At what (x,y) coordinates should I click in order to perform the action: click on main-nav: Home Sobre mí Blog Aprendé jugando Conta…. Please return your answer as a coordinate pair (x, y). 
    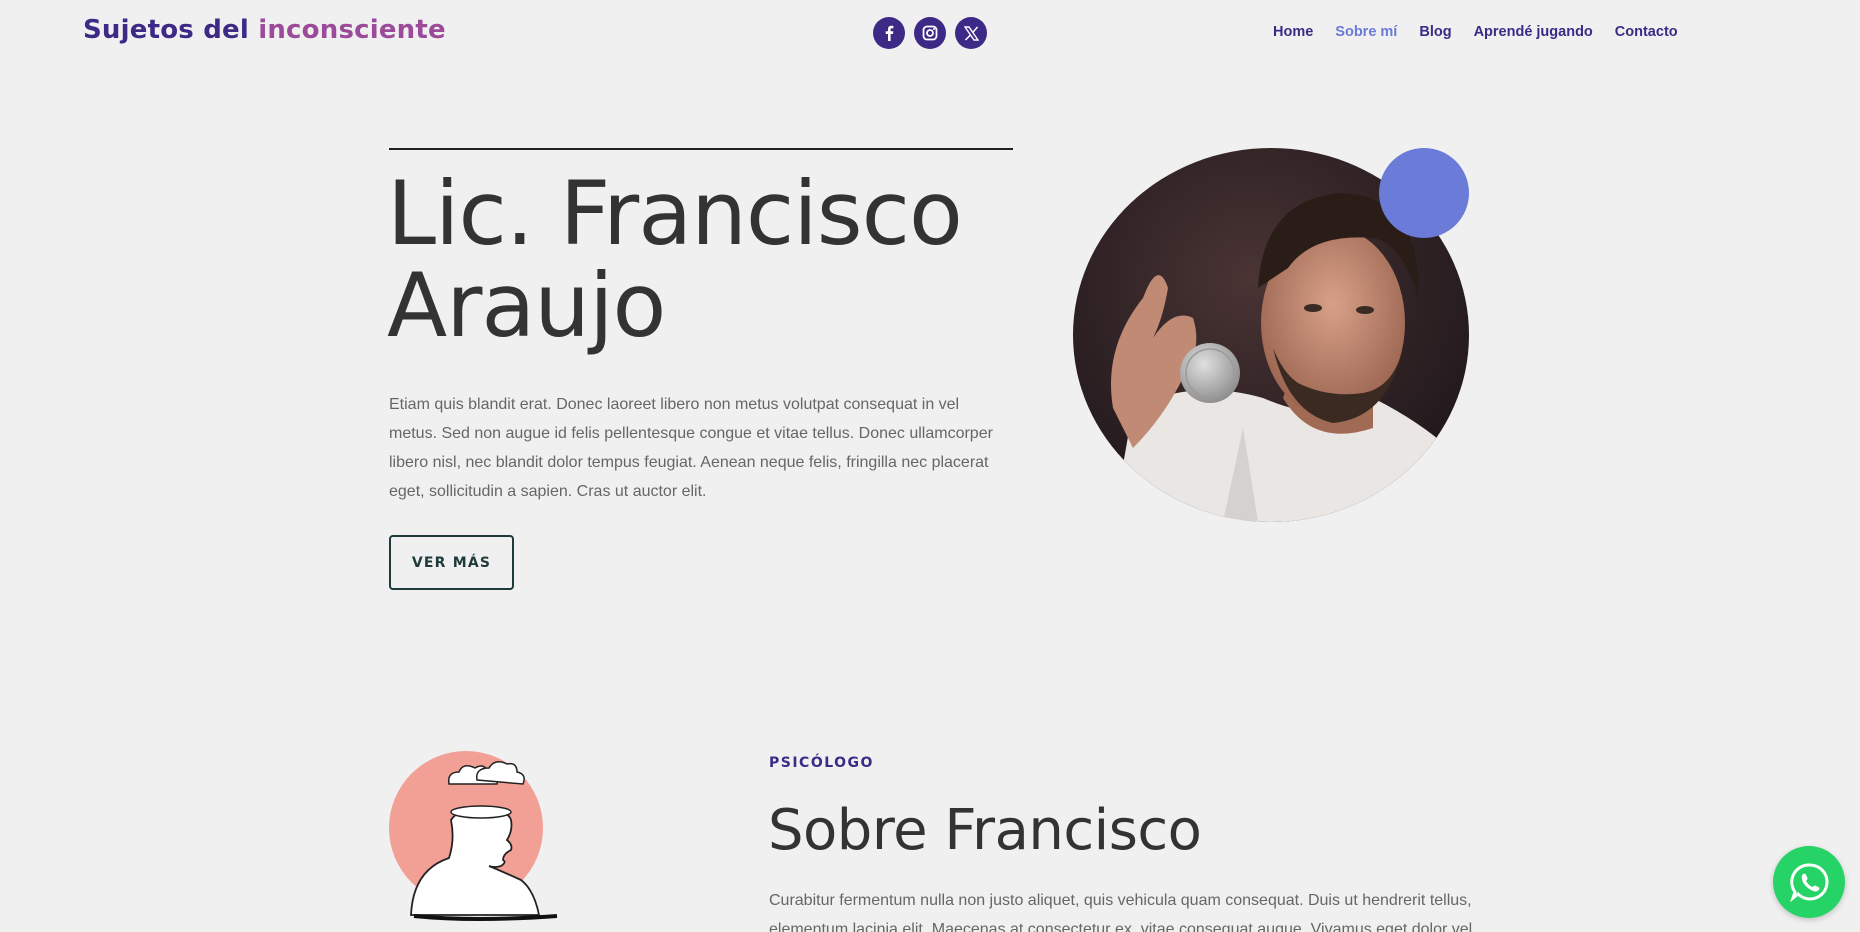
    Looking at the image, I should click on (1475, 32).